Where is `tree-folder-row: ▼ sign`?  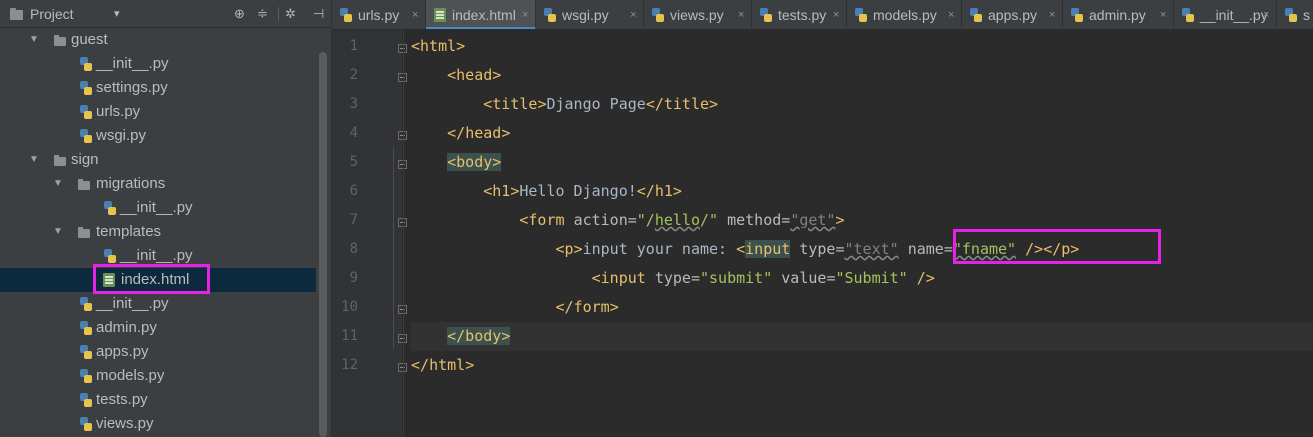
tree-folder-row: ▼ sign is located at coordinates (158, 160).